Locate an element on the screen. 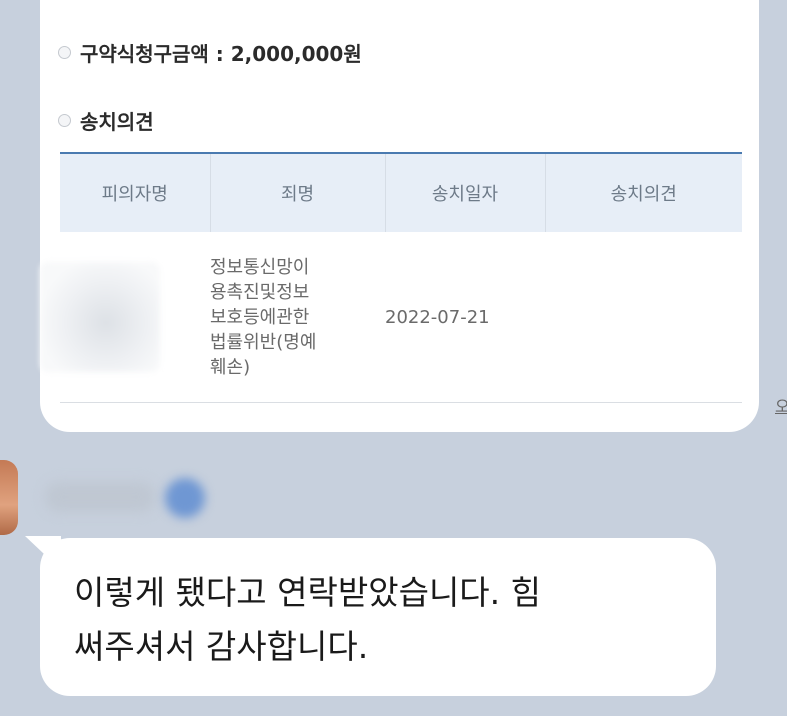  suspect-name-redacted is located at coordinates (125, 317).